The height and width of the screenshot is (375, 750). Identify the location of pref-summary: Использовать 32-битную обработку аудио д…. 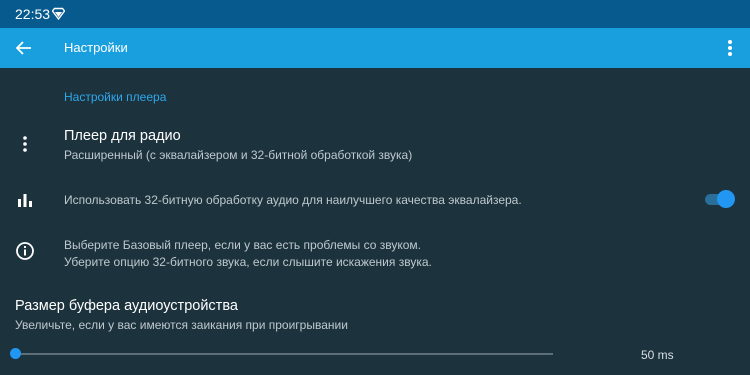
(293, 200).